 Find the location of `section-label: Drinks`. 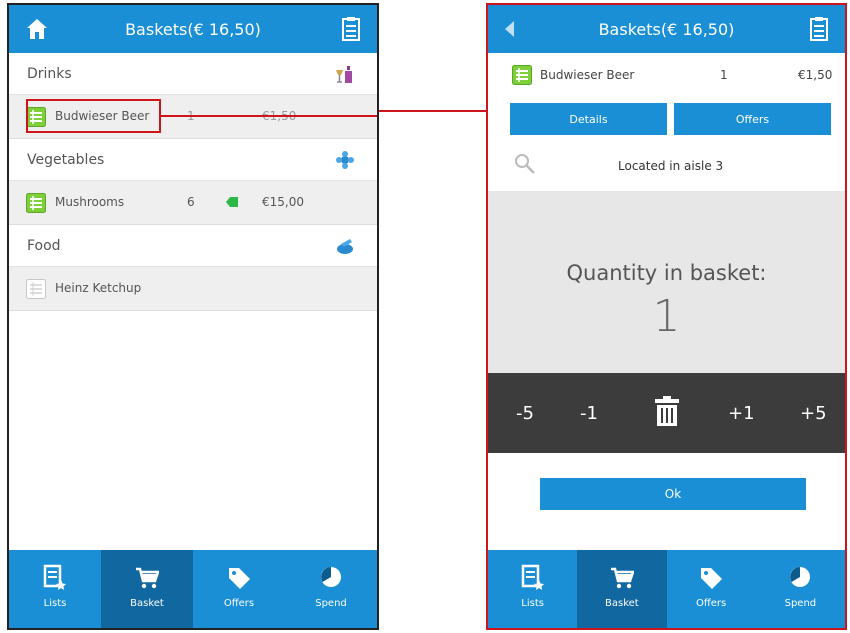

section-label: Drinks is located at coordinates (49, 73).